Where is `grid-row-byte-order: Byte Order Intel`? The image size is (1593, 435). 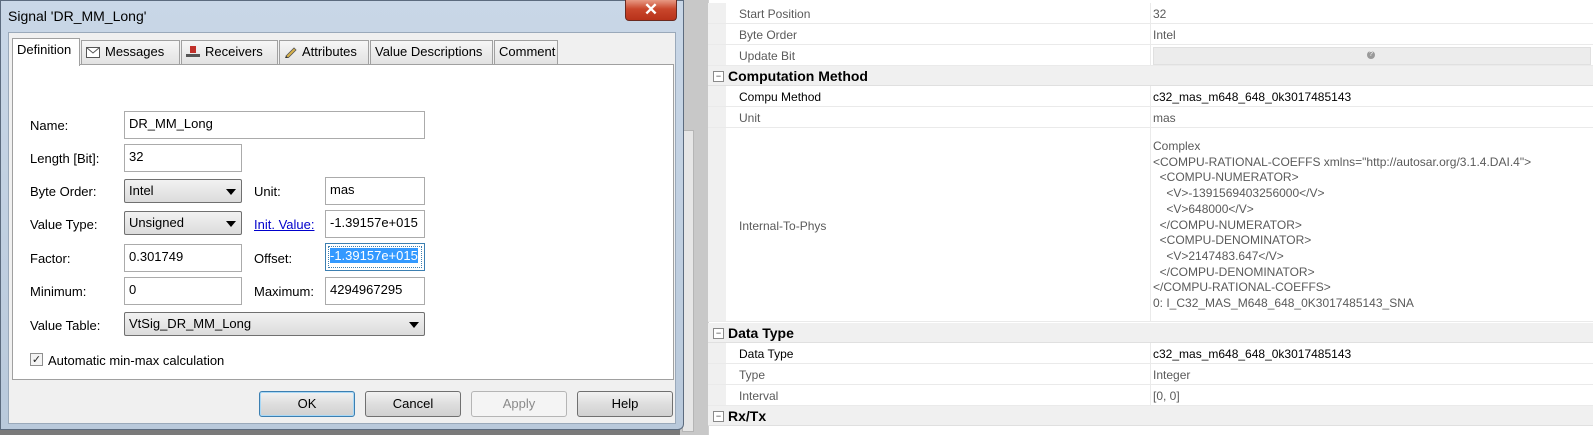
grid-row-byte-order: Byte Order Intel is located at coordinates (1150, 34).